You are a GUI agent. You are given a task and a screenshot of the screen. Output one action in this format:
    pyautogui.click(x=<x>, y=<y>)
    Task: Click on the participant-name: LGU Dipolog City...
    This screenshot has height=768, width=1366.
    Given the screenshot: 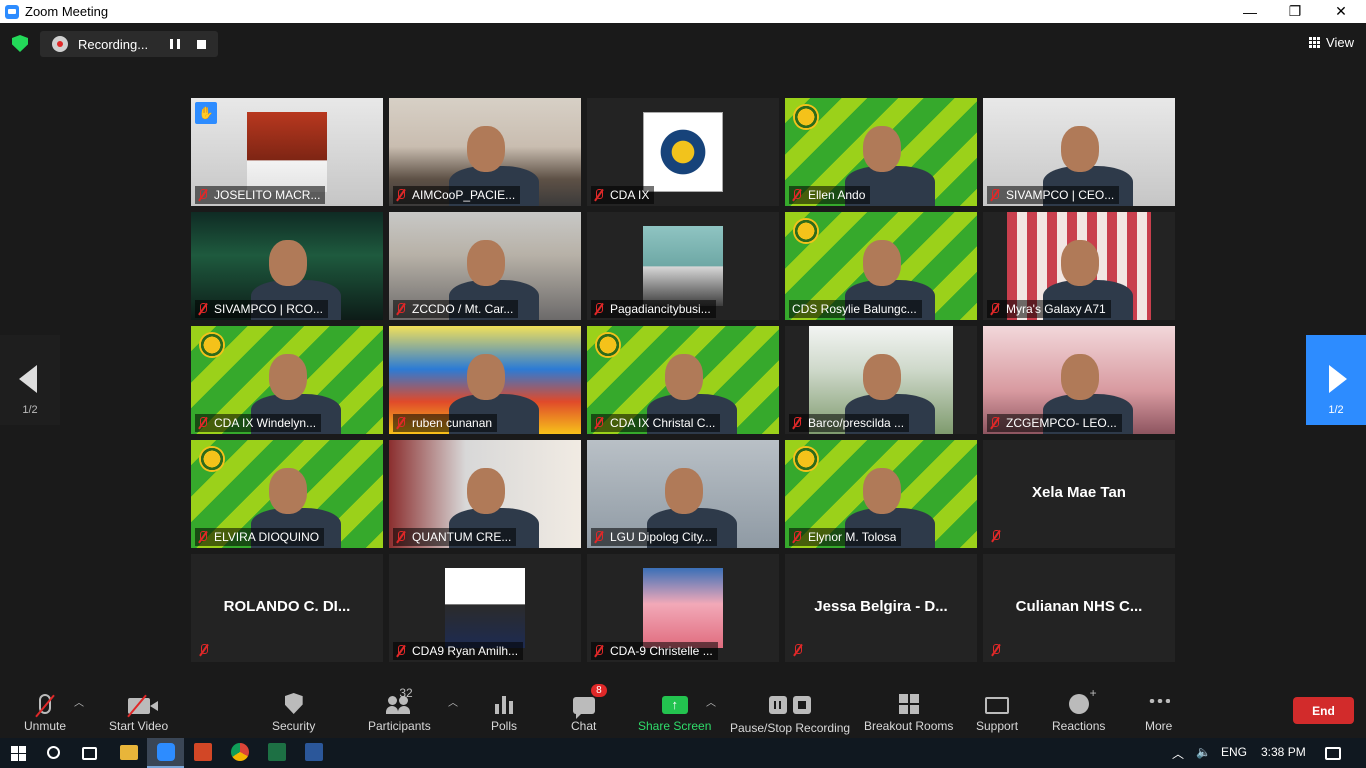 What is the action you would take?
    pyautogui.click(x=661, y=537)
    